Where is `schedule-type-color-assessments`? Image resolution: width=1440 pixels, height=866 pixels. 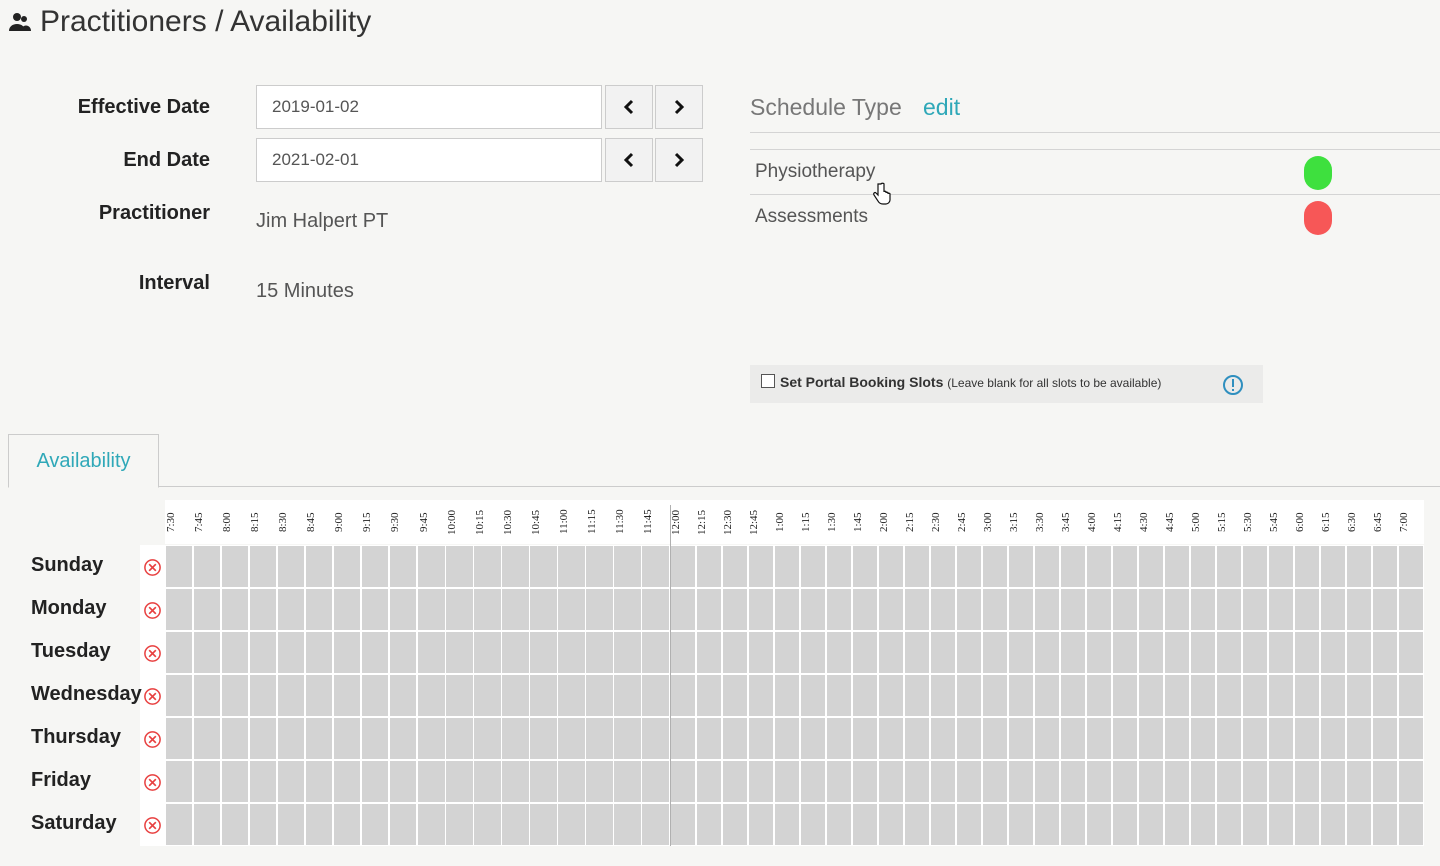
schedule-type-color-assessments is located at coordinates (1318, 218).